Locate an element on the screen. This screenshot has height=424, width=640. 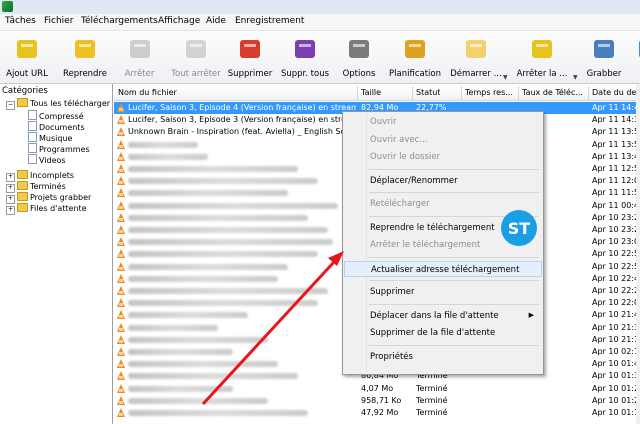
column-header-2: Statut is located at coordinates (428, 92).